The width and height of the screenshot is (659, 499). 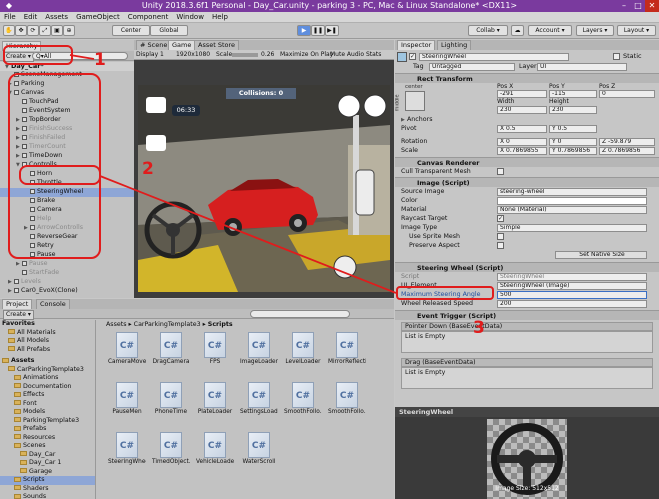 I want to click on project-tree-item: All Models, so click(x=47, y=341).